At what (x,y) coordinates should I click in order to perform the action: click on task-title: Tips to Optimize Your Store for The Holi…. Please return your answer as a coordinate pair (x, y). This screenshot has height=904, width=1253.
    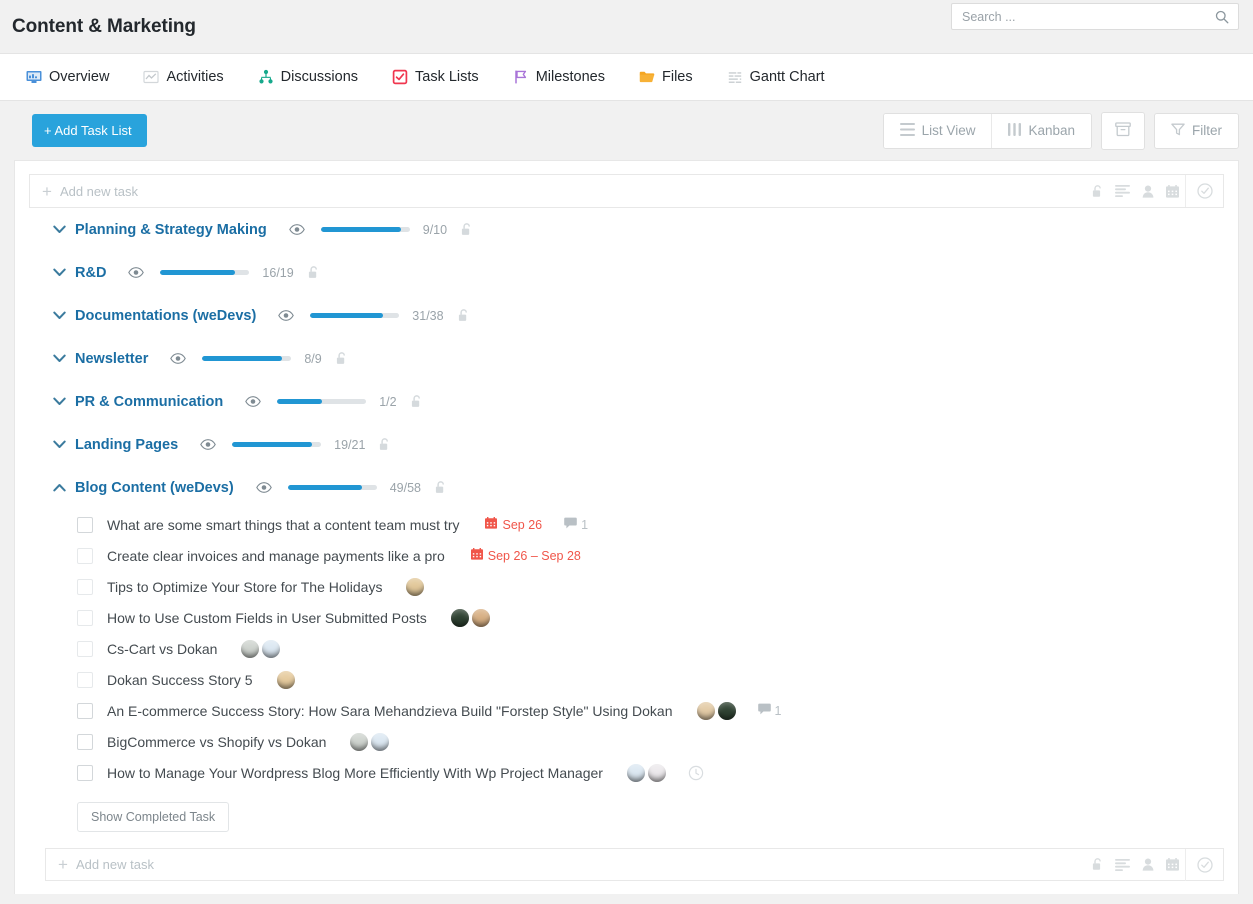
    Looking at the image, I should click on (244, 587).